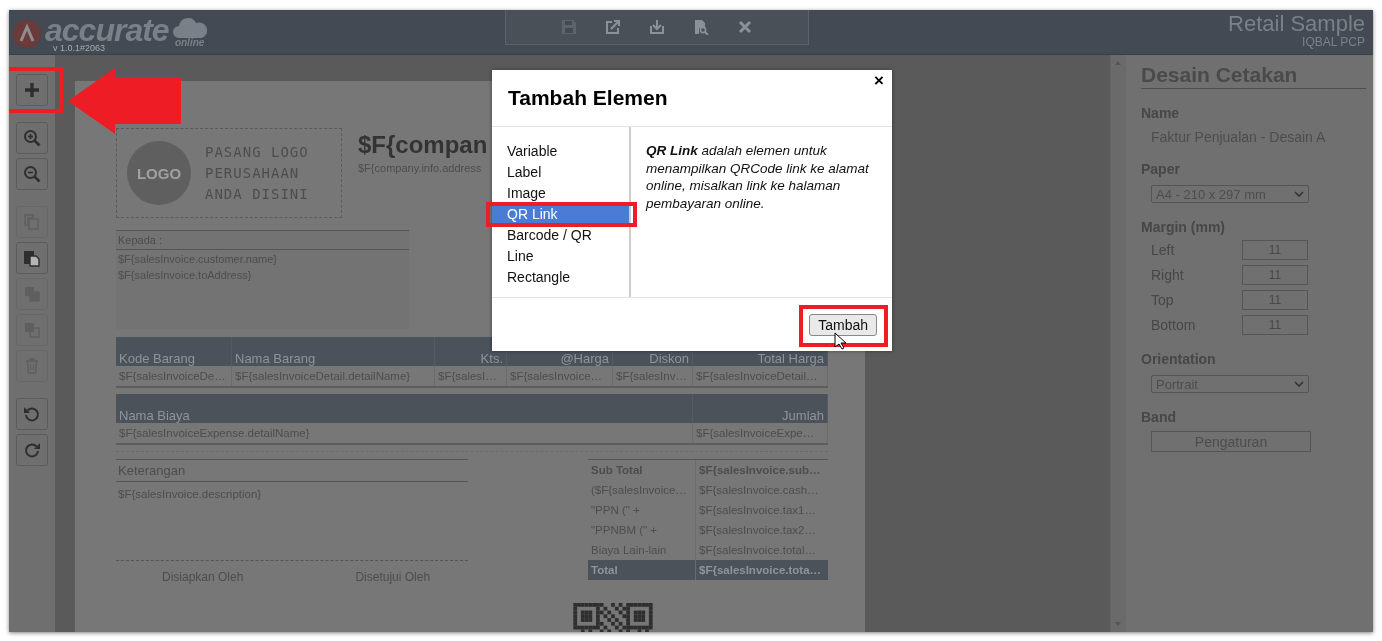 This screenshot has width=1382, height=641. Describe the element at coordinates (879, 81) in the screenshot. I see `close-button: ×` at that location.